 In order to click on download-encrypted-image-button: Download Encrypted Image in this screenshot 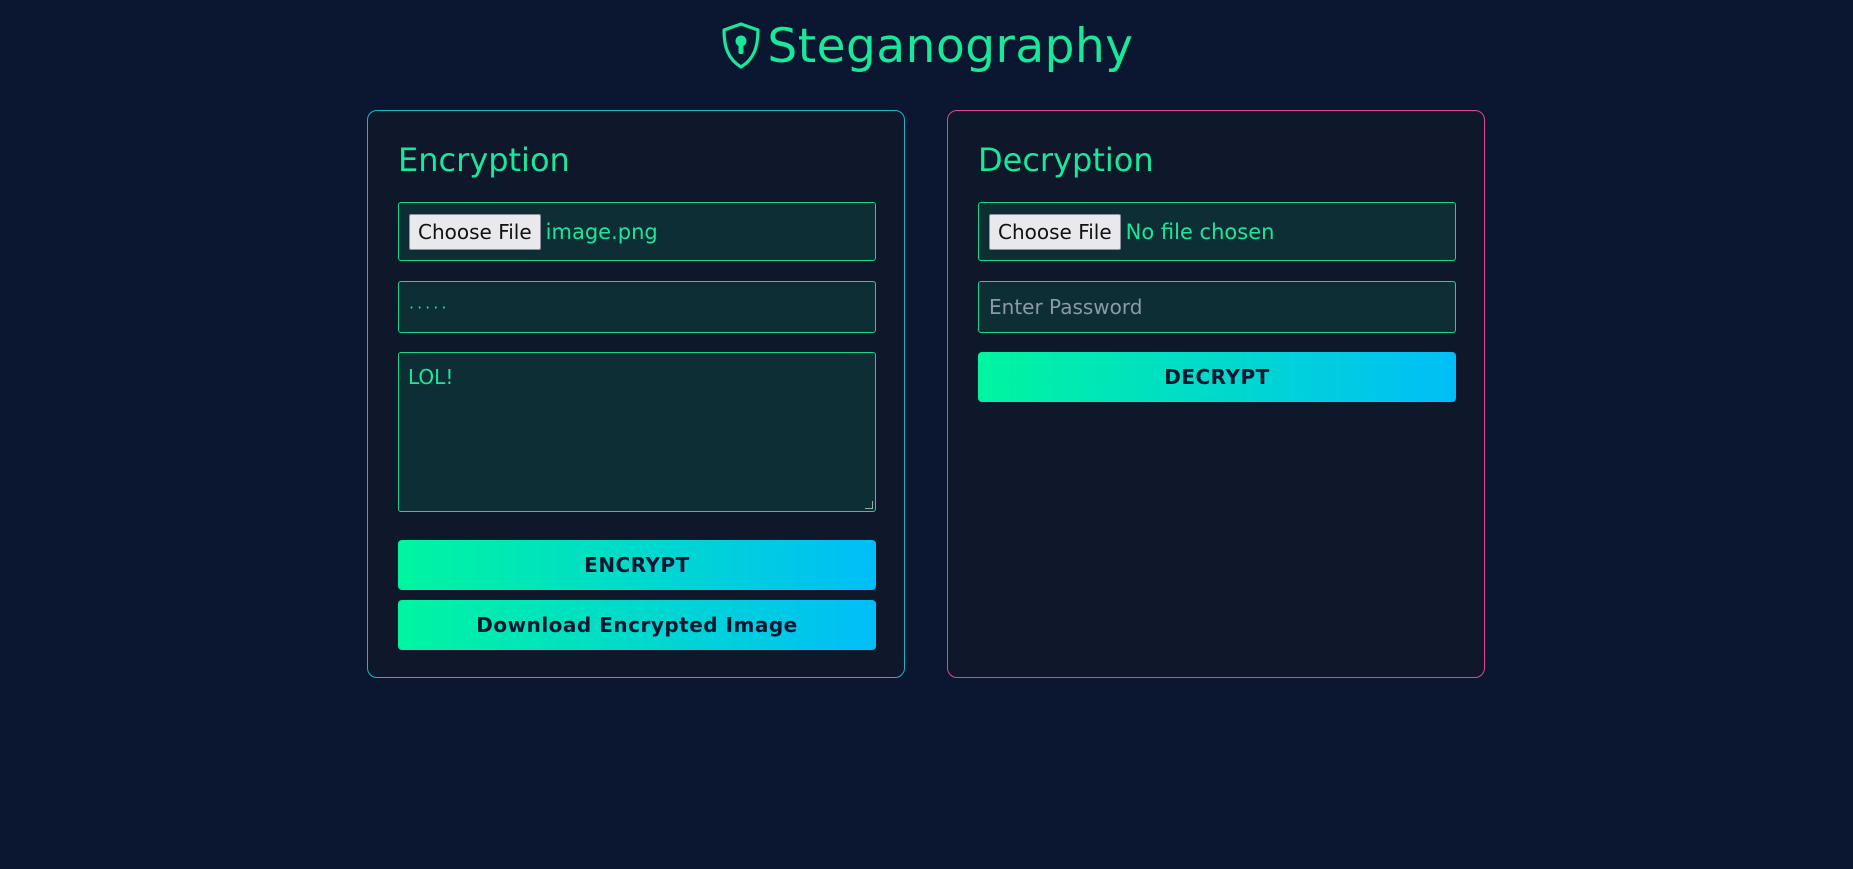, I will do `click(637, 625)`.